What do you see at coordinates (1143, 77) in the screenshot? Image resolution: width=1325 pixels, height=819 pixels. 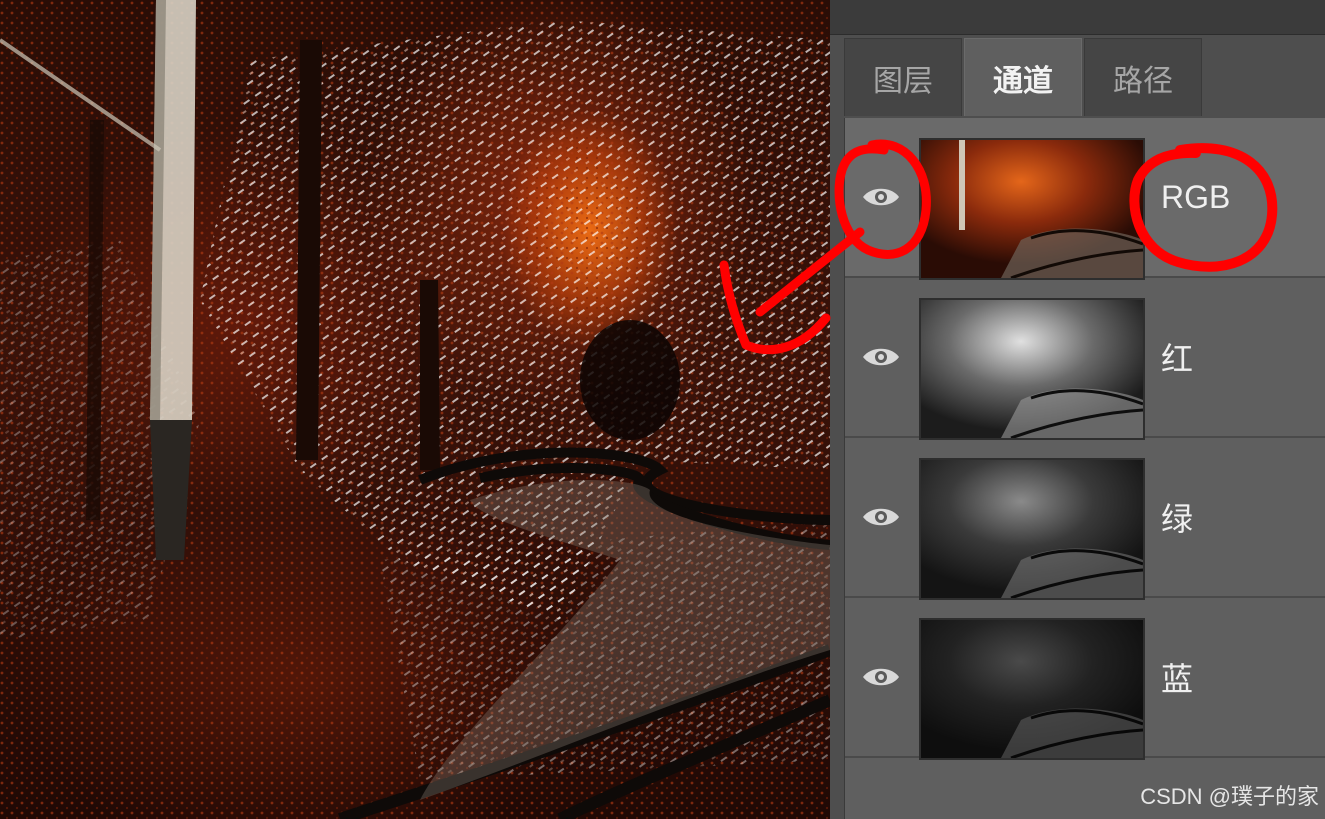 I see `tab-paths: 路径` at bounding box center [1143, 77].